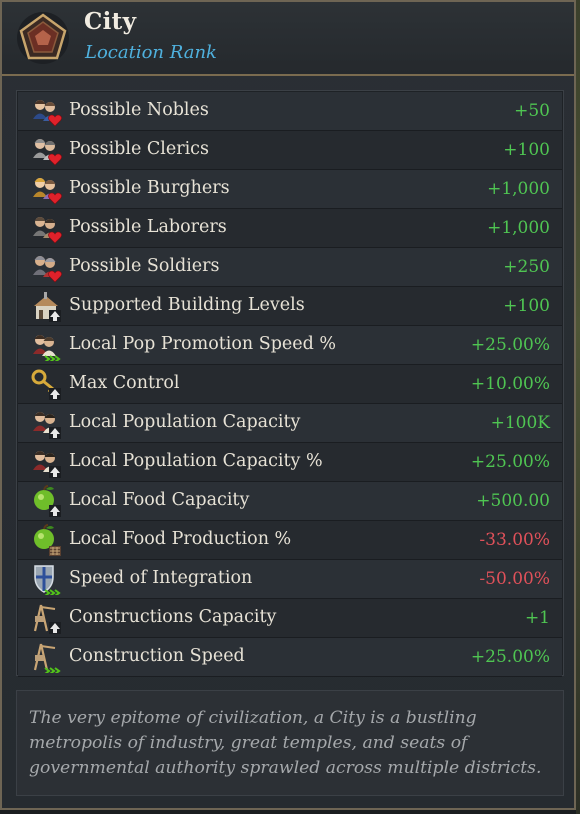  I want to click on location-rank-subtitle: Location Rank, so click(151, 52).